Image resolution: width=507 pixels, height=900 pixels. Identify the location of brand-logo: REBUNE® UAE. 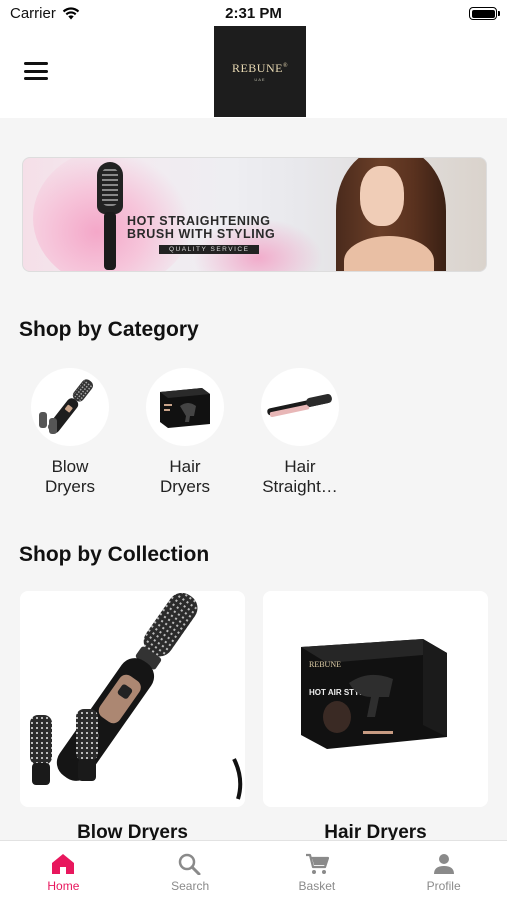
(260, 71).